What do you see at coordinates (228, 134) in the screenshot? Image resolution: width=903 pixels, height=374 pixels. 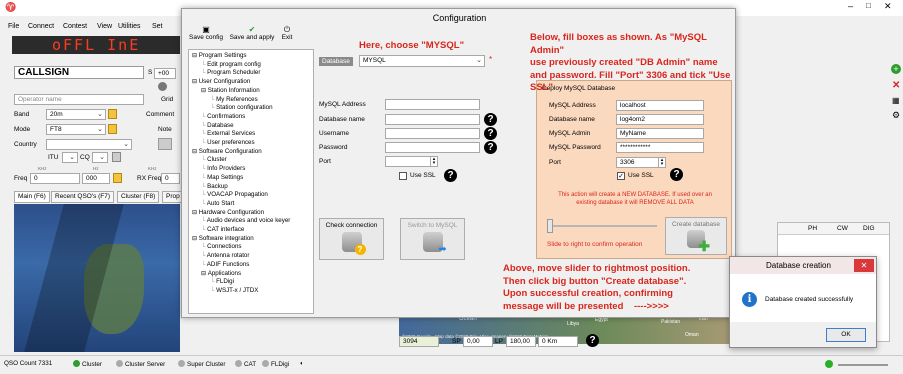 I see `tree-item: └ External Services` at bounding box center [228, 134].